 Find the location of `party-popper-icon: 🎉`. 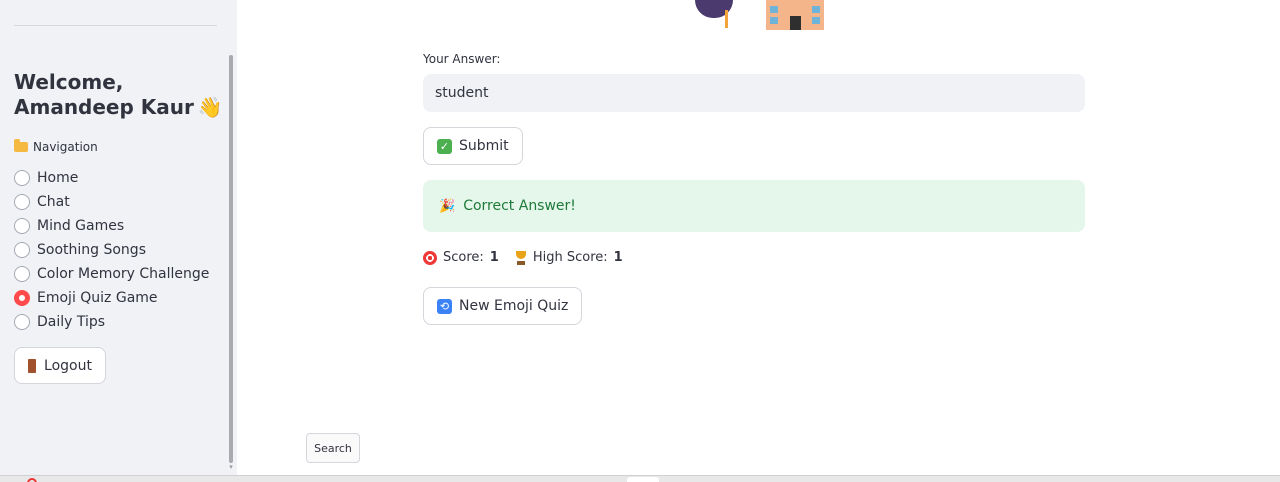

party-popper-icon: 🎉 is located at coordinates (447, 206).